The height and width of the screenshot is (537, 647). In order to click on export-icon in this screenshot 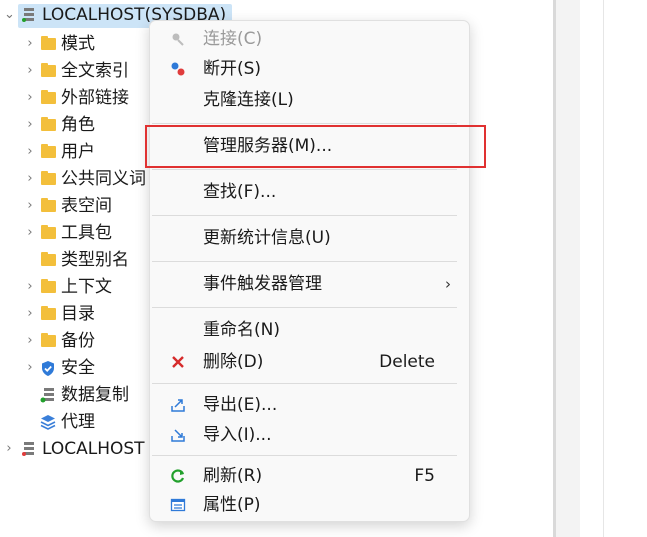, I will do `click(178, 405)`.